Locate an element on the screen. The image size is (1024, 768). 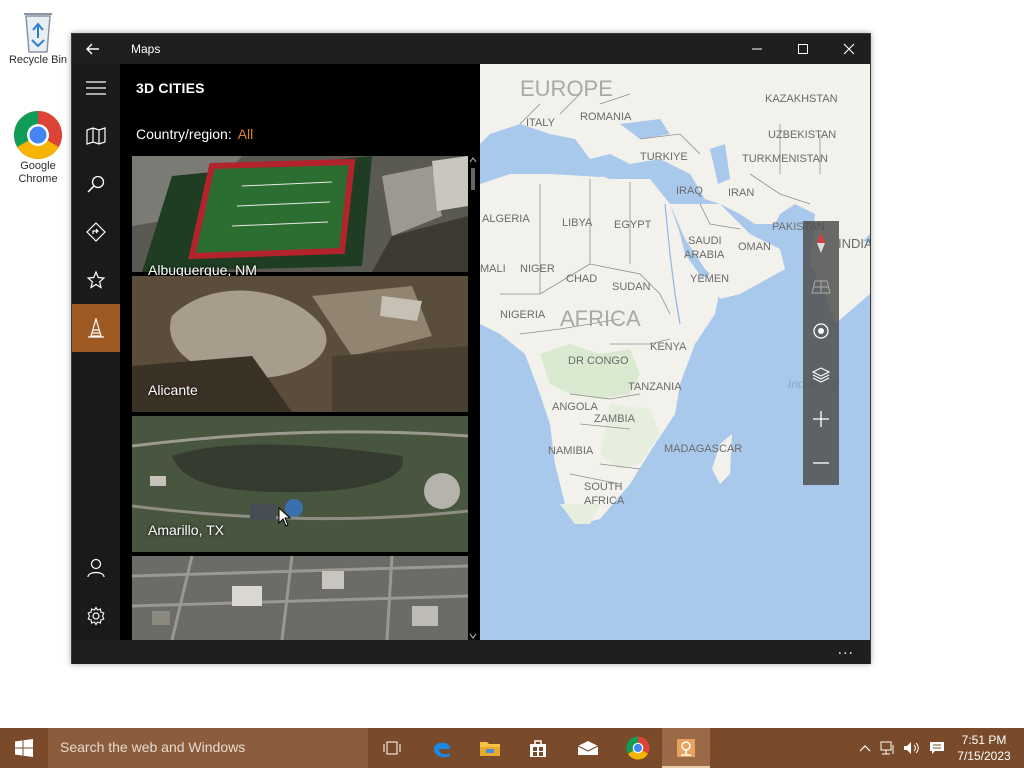
city-thumbnail is located at coordinates (300, 214).